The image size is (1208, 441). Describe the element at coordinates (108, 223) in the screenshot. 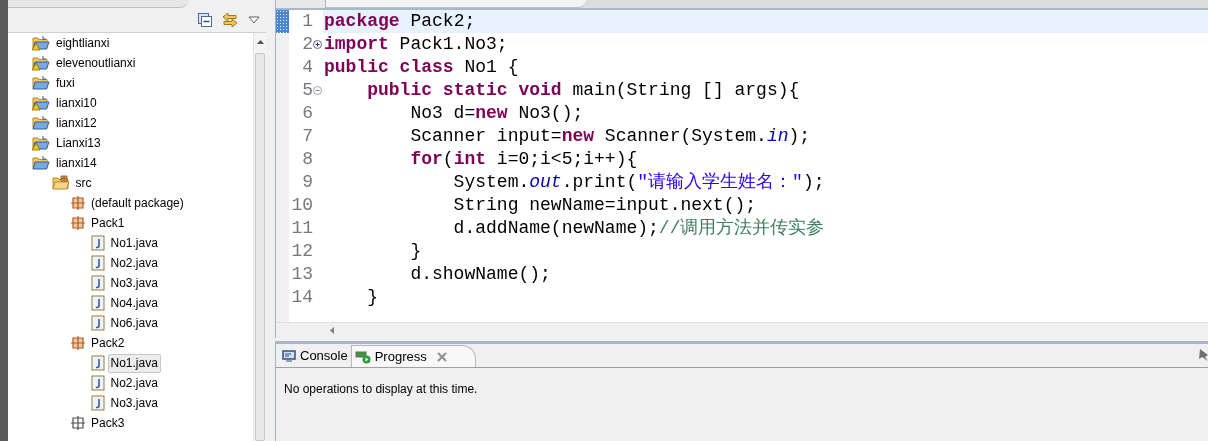

I see `tree-item: Pack1` at that location.